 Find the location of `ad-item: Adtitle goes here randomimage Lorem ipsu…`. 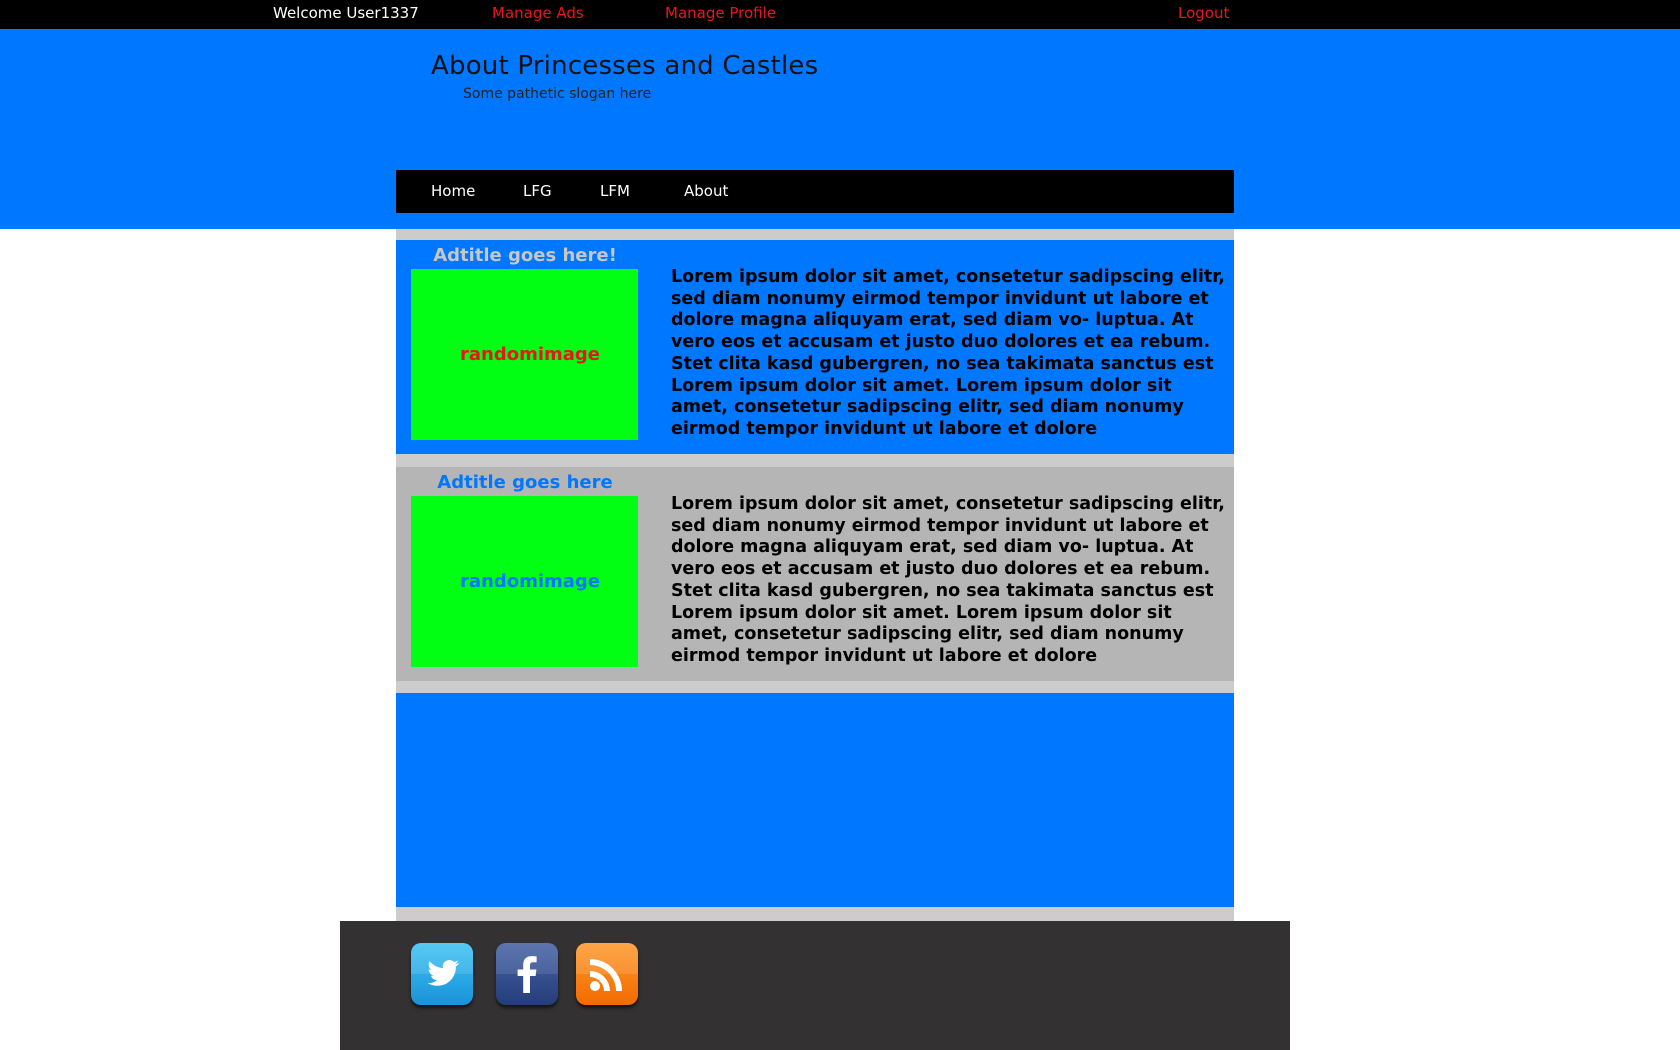

ad-item: Adtitle goes here randomimage Lorem ipsu… is located at coordinates (815, 574).